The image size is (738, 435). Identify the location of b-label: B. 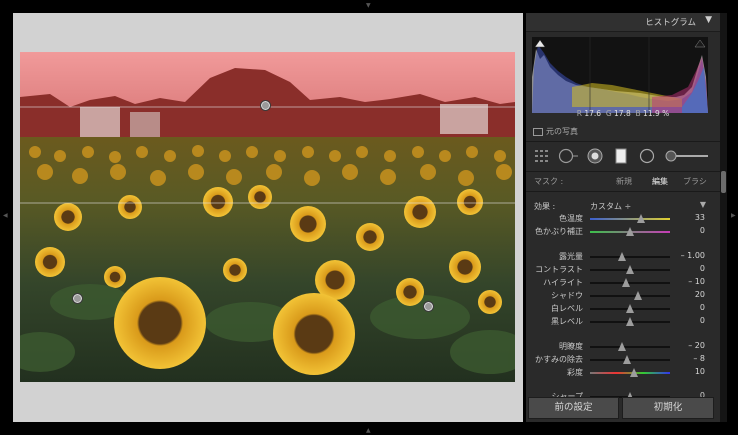
(638, 113).